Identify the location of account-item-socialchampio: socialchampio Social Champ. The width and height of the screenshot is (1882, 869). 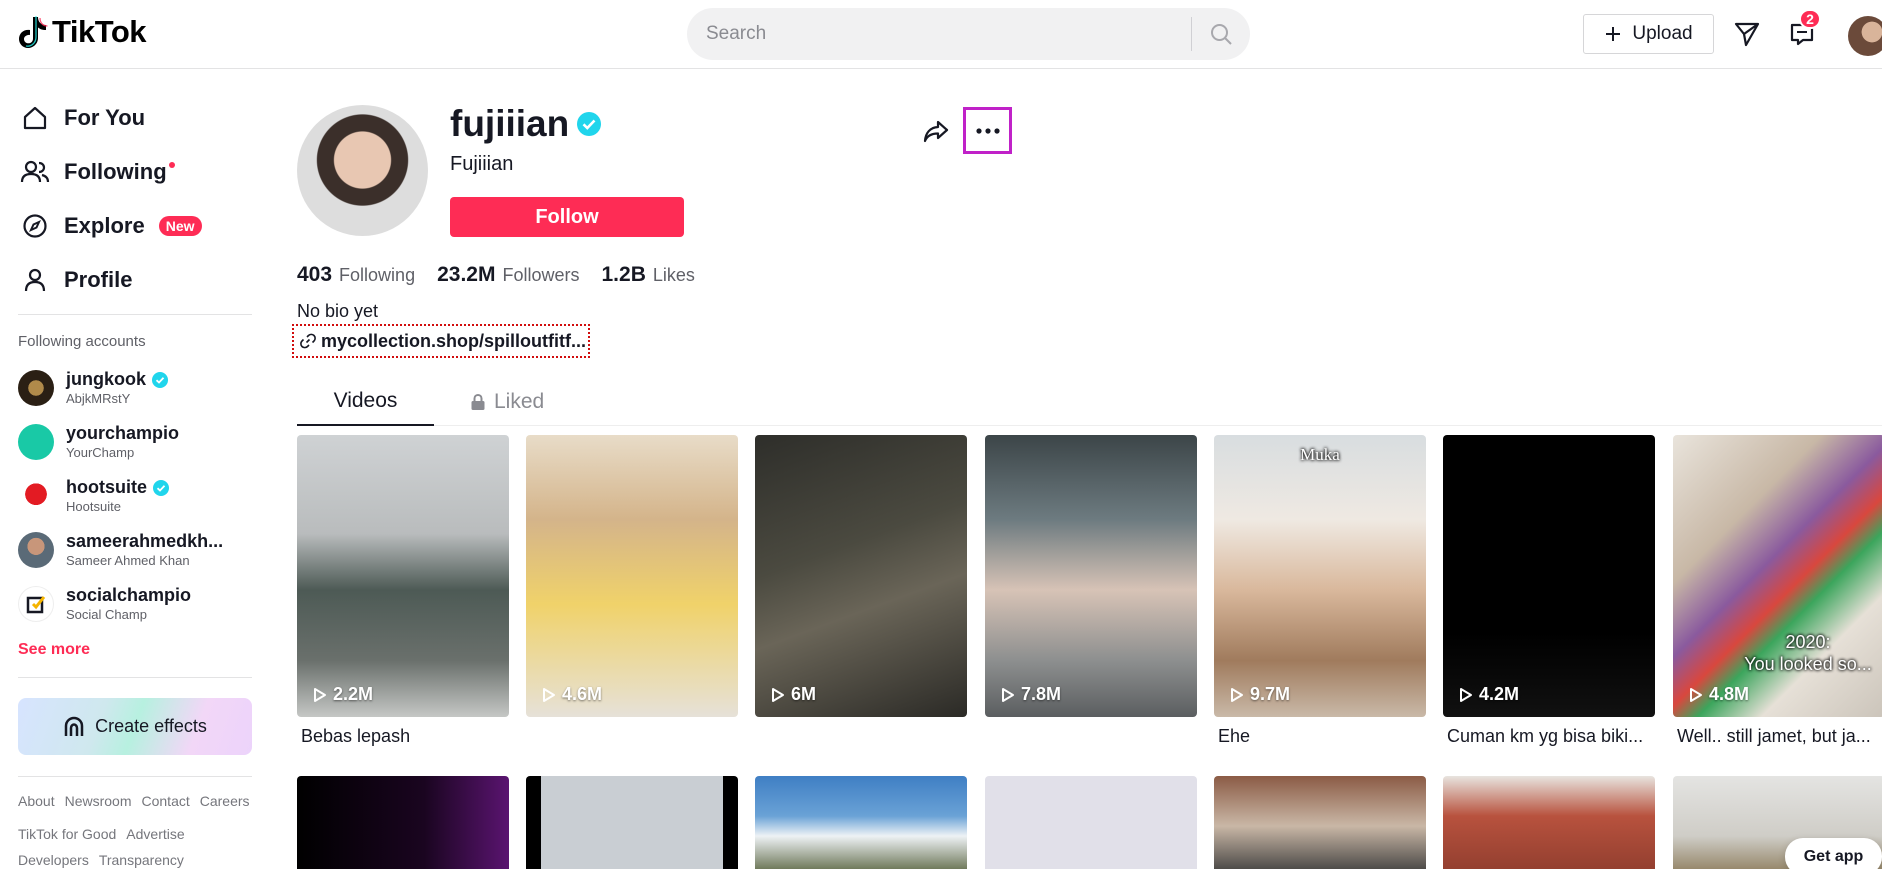
(104, 603).